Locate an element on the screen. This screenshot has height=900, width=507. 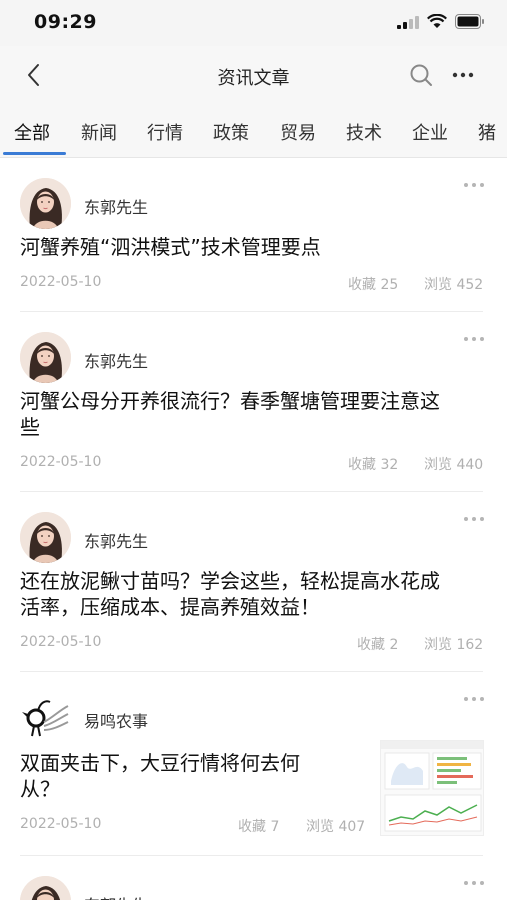
more-button is located at coordinates (463, 75).